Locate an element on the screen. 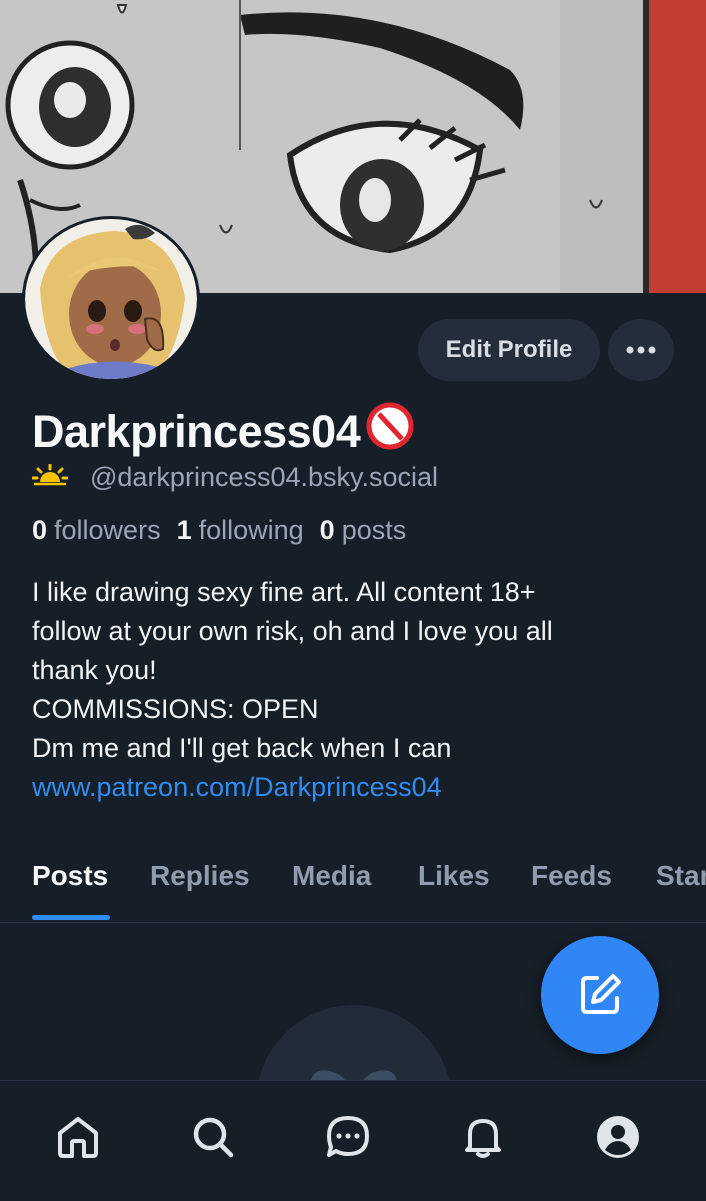  active-tab-indicator is located at coordinates (71, 917).